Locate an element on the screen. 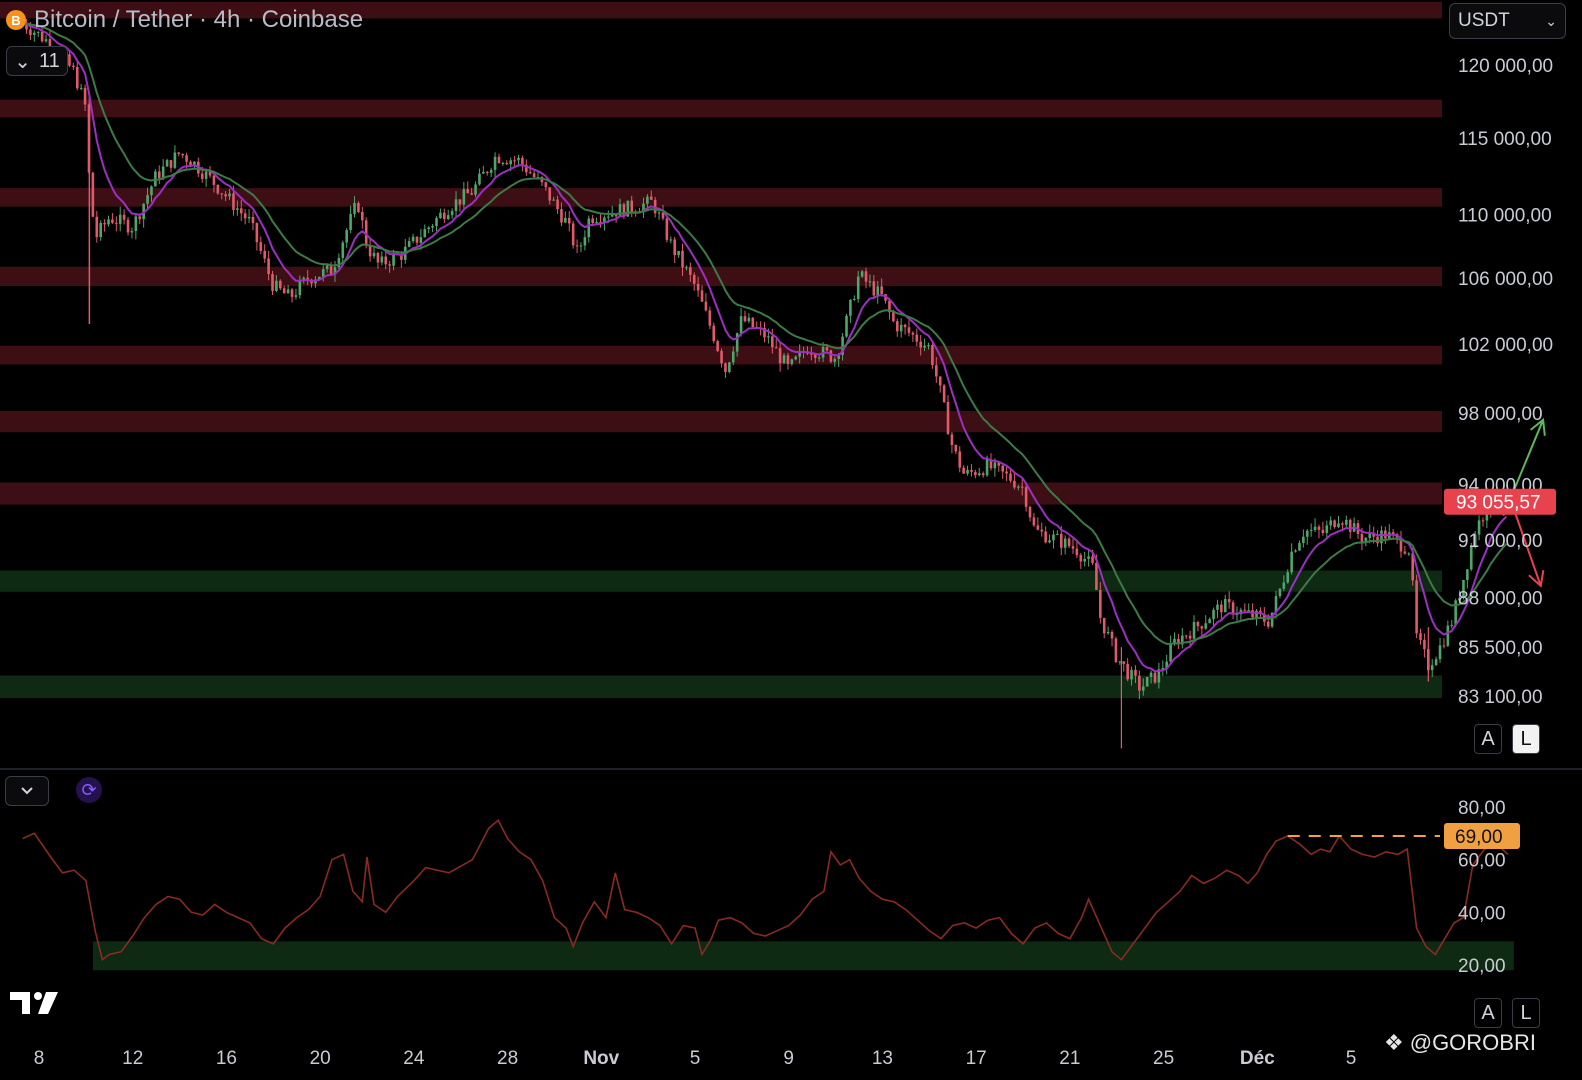 This screenshot has width=1582, height=1080. price-tick-label: 85 500,00 is located at coordinates (1500, 648).